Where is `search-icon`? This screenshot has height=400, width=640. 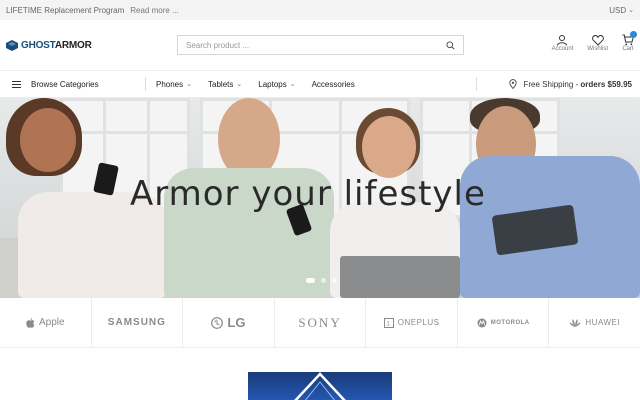
search-icon is located at coordinates (450, 45).